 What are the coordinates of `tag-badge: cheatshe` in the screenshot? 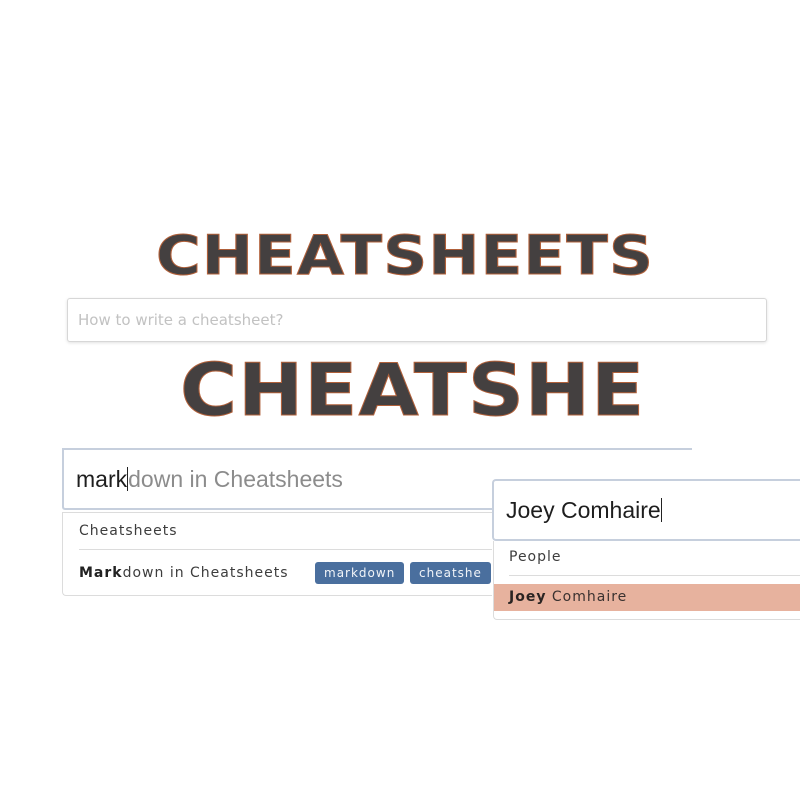 It's located at (450, 573).